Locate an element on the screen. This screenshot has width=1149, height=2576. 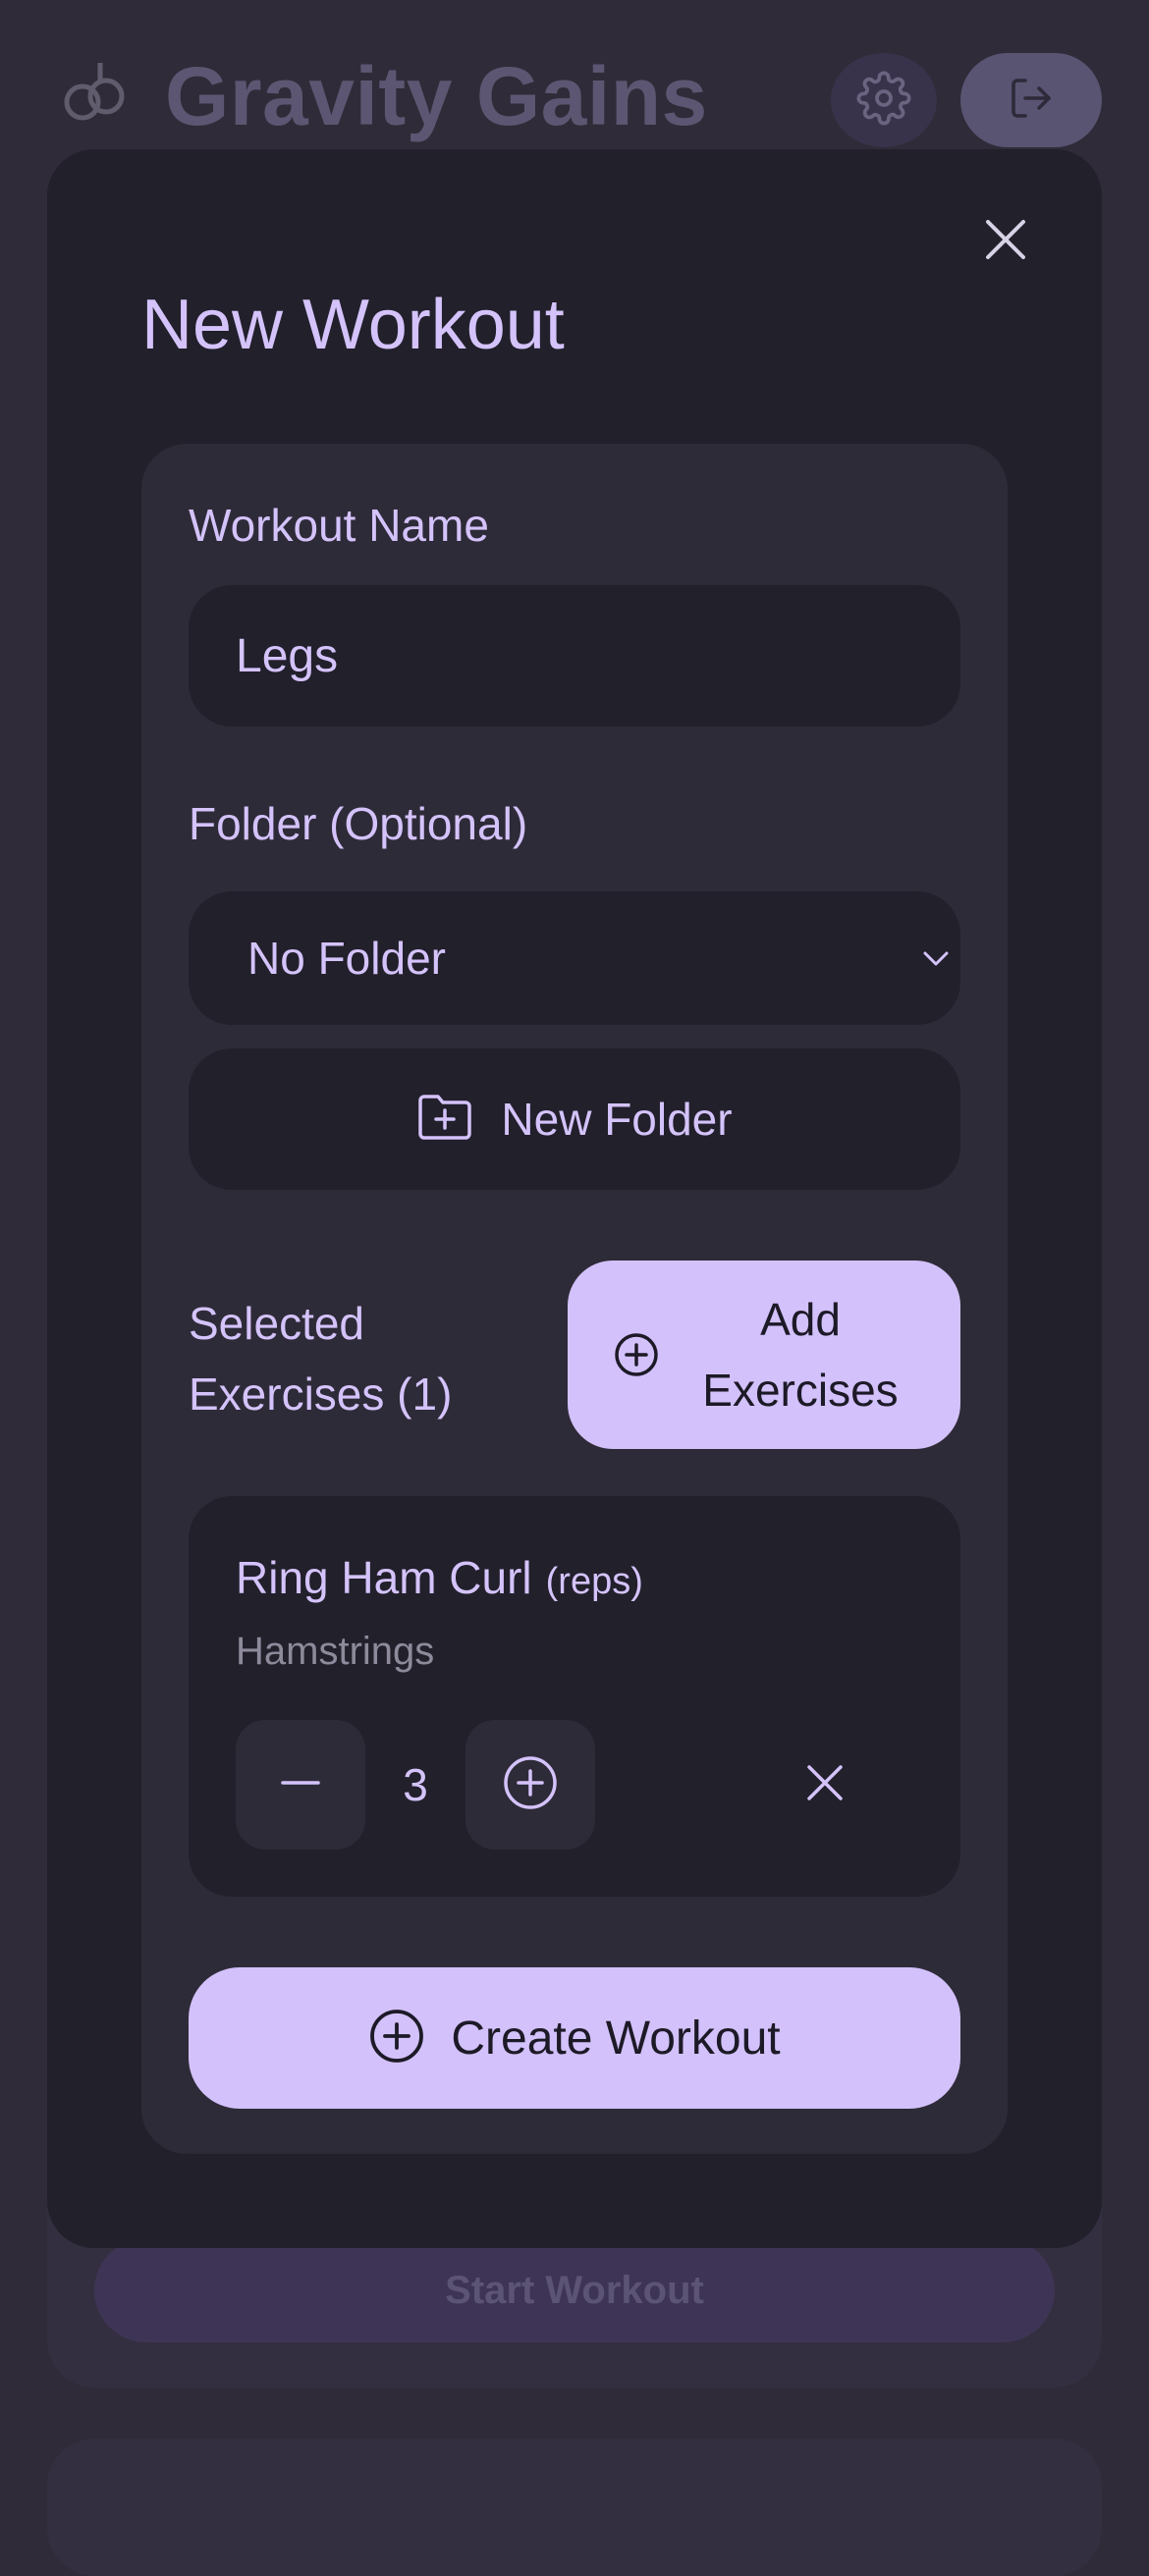
folder-selected-value: No Folder is located at coordinates (346, 958).